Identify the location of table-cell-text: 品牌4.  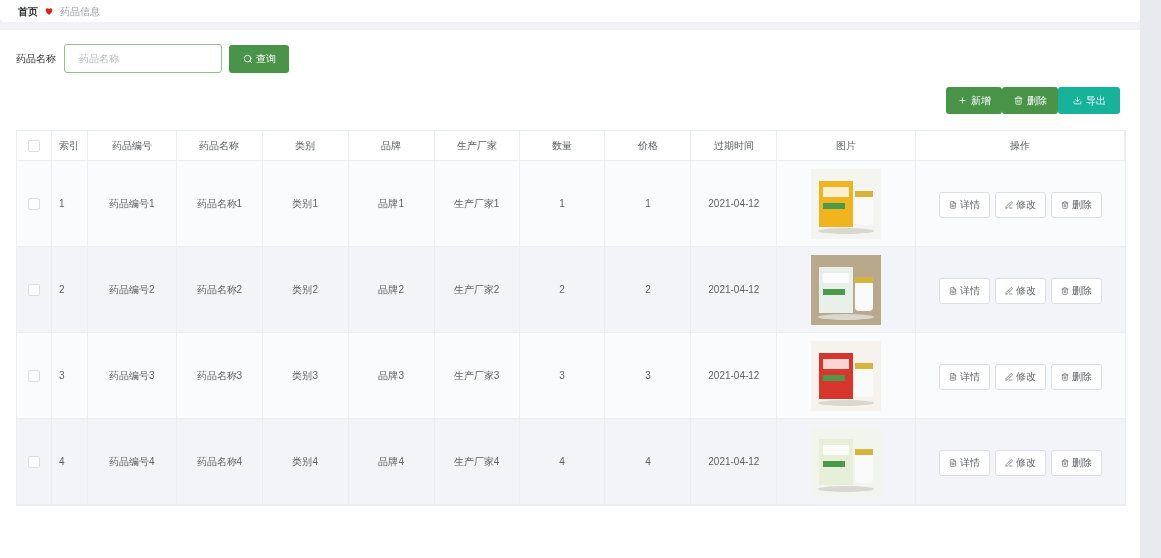
(391, 462).